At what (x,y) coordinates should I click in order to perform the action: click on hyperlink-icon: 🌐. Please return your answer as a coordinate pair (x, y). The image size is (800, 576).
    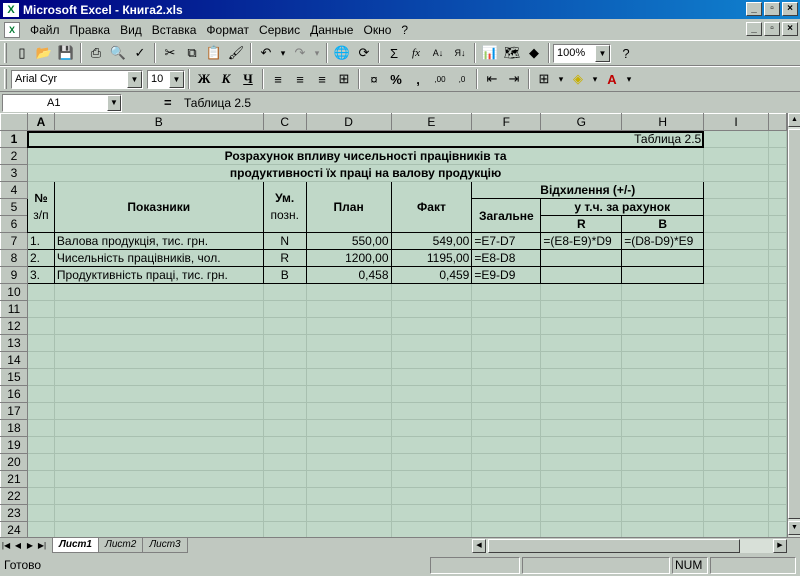
    Looking at the image, I should click on (342, 53).